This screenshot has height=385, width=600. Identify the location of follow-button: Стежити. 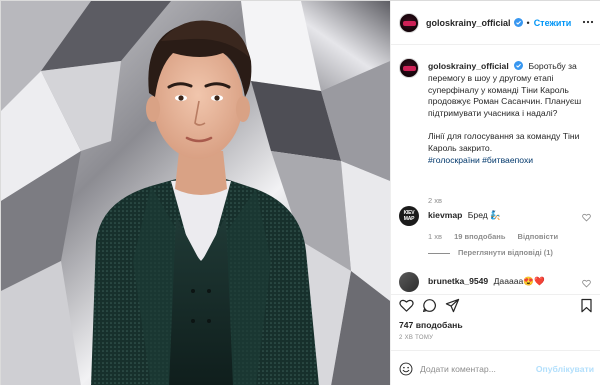
(553, 23).